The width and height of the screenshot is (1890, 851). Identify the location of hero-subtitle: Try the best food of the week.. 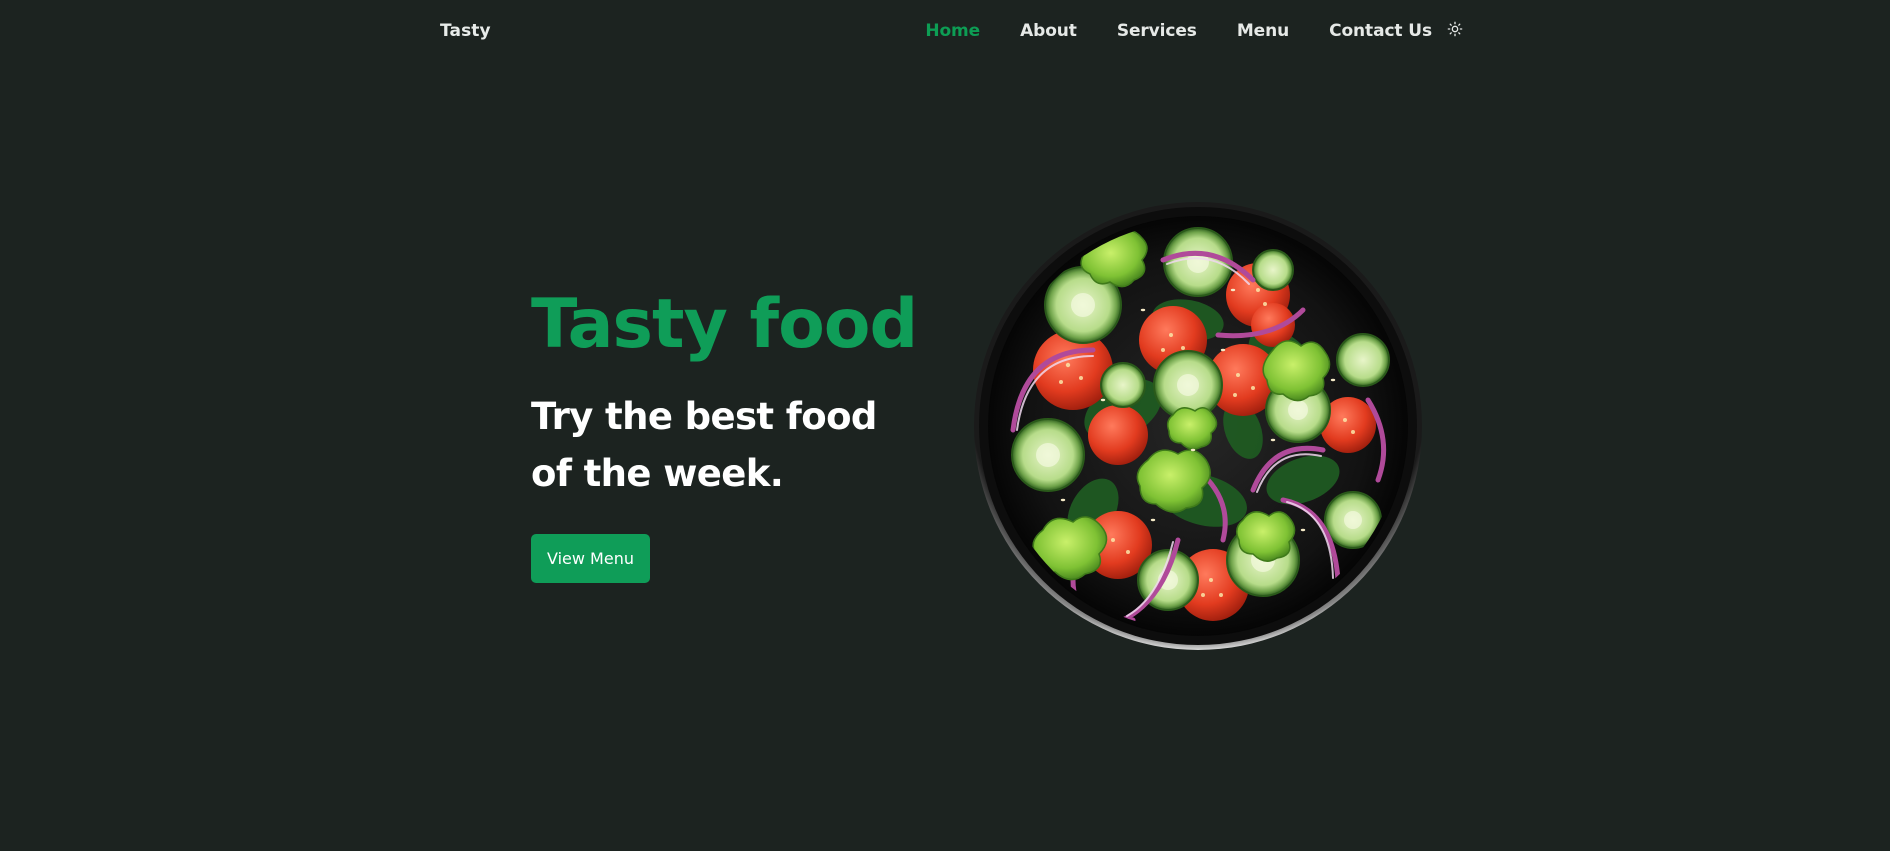
(704, 445).